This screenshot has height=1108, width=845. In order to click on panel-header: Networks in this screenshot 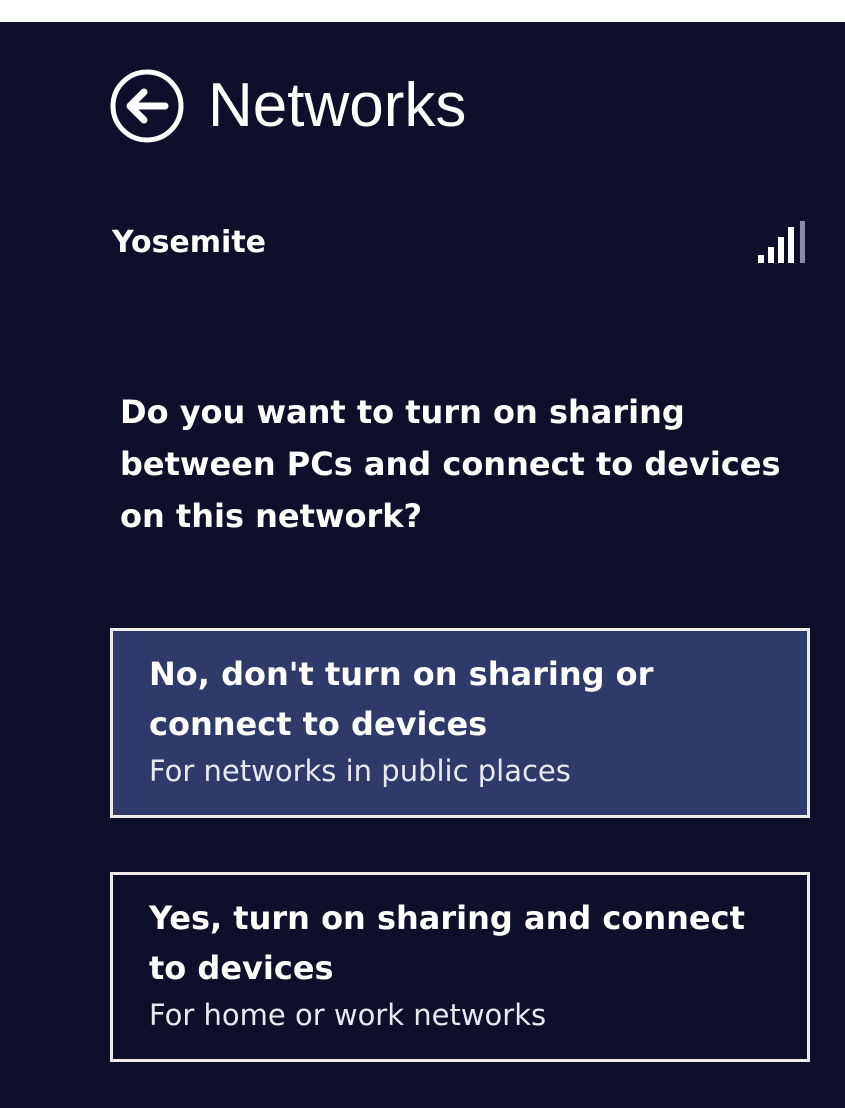, I will do `click(287, 106)`.